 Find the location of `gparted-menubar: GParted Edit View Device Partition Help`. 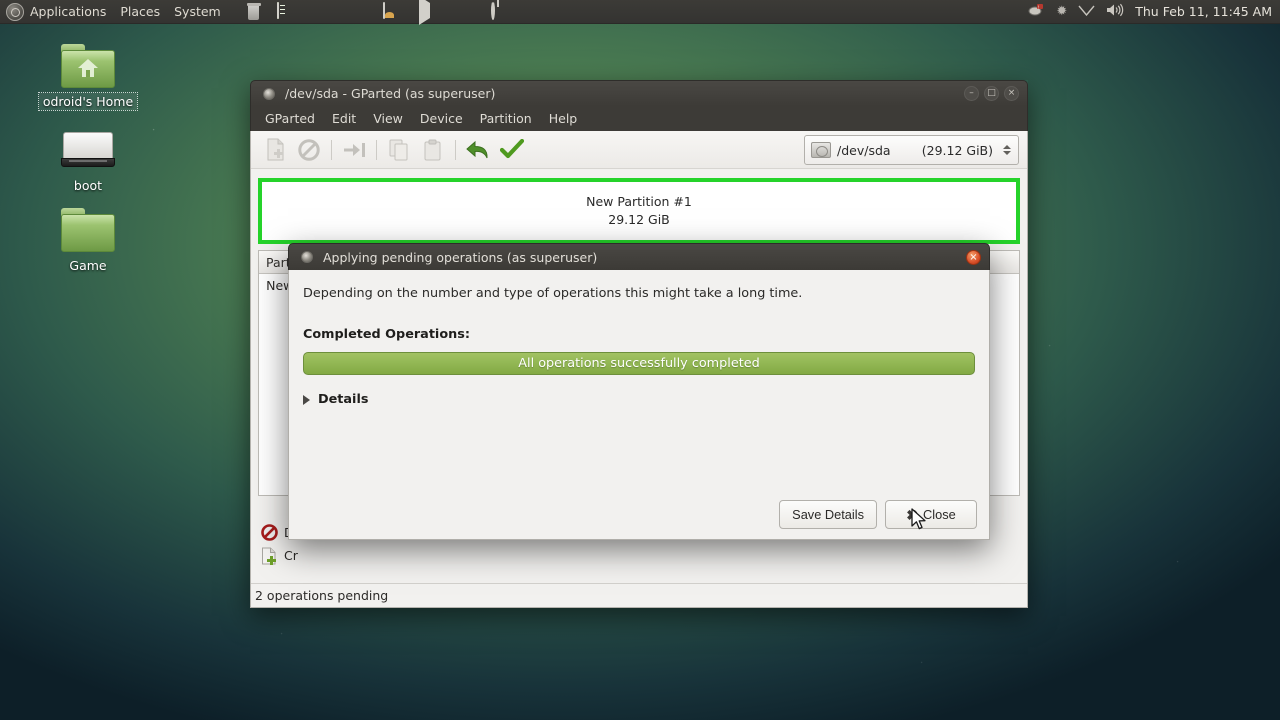

gparted-menubar: GParted Edit View Device Partition Help is located at coordinates (639, 118).